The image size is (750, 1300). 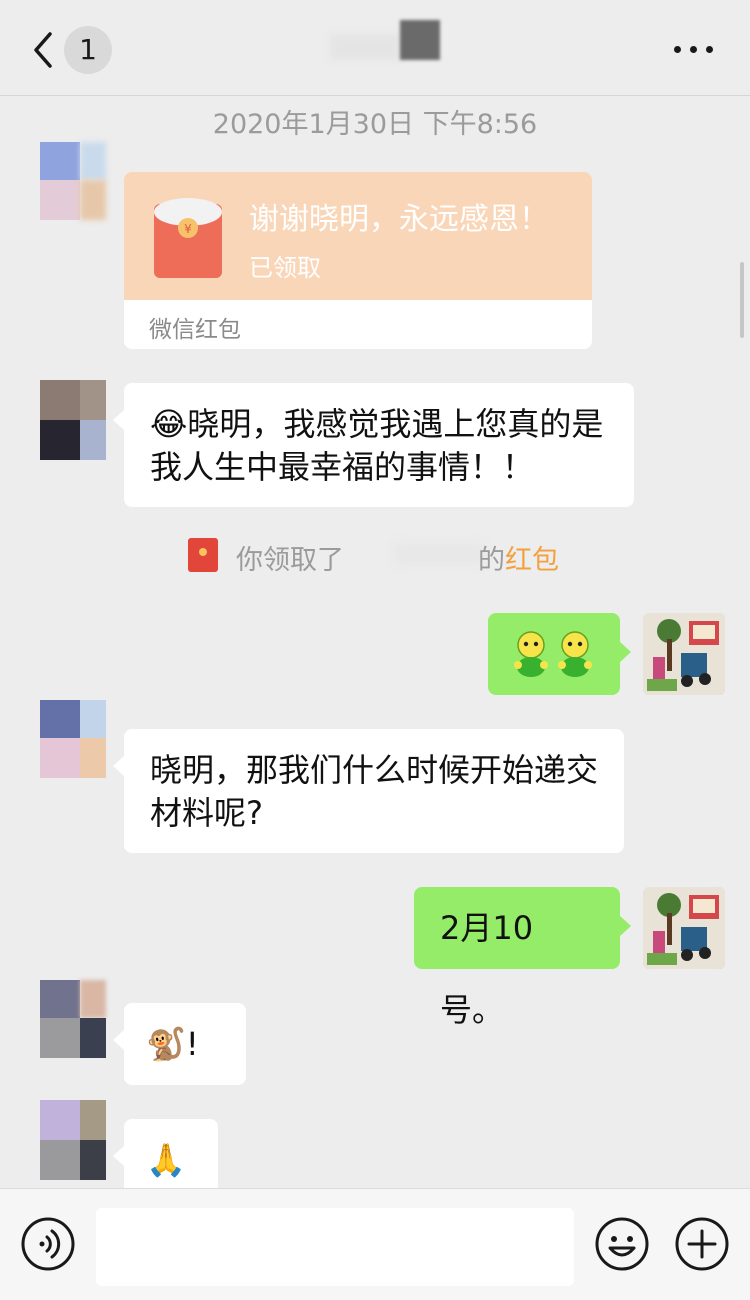 I want to click on message-bubble: 晓明，那我们什么时候开始递交材料呢?, so click(x=368, y=791).